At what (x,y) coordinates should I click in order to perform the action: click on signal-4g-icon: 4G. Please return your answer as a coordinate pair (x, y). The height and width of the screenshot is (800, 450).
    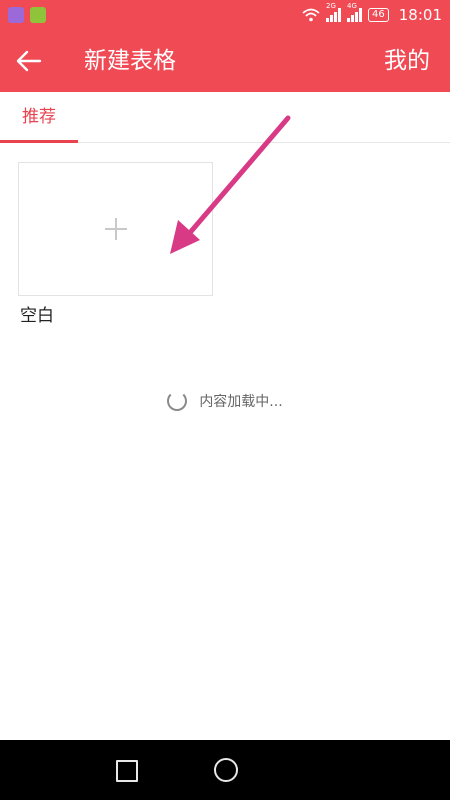
    Looking at the image, I should click on (355, 12).